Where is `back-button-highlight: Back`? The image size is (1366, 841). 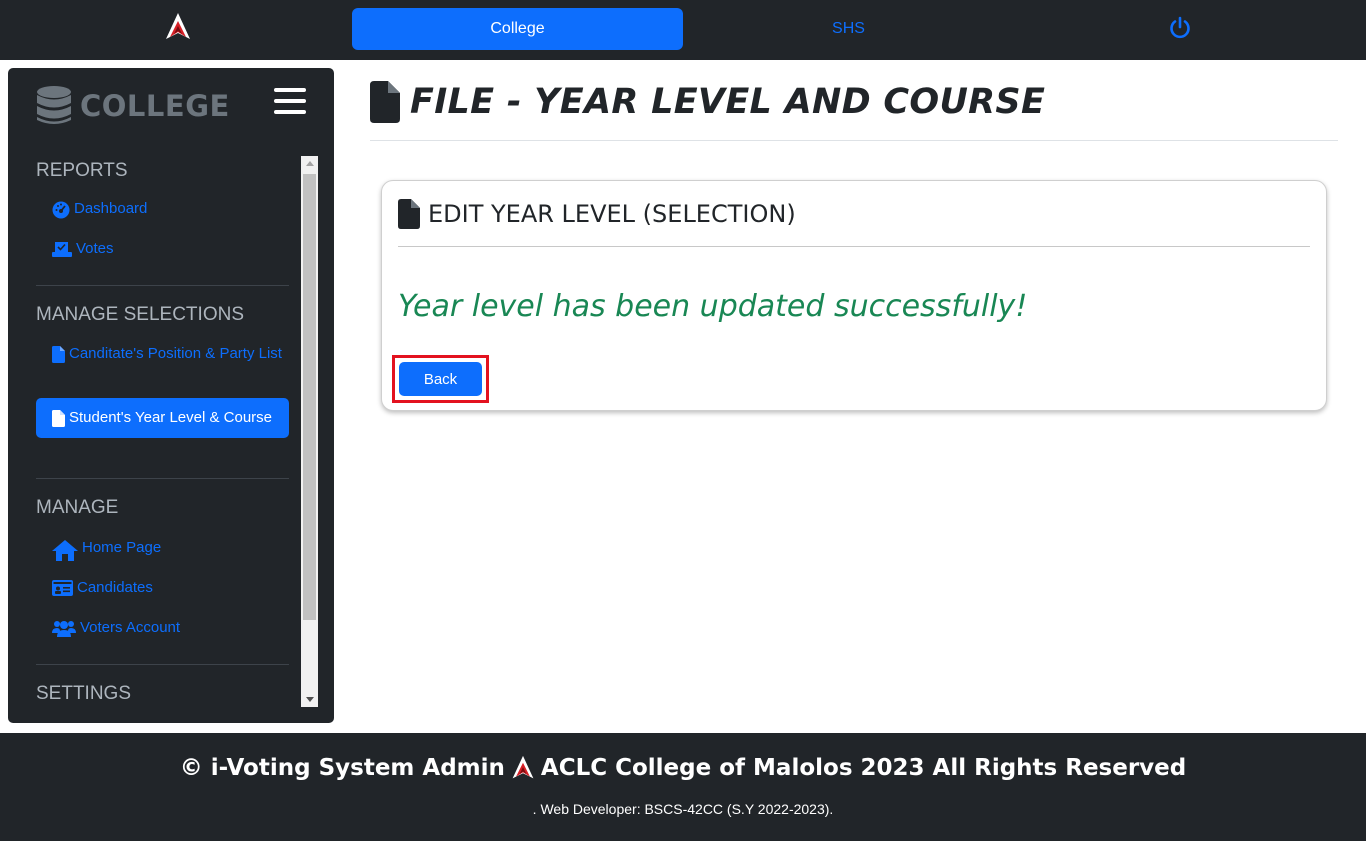 back-button-highlight: Back is located at coordinates (440, 379).